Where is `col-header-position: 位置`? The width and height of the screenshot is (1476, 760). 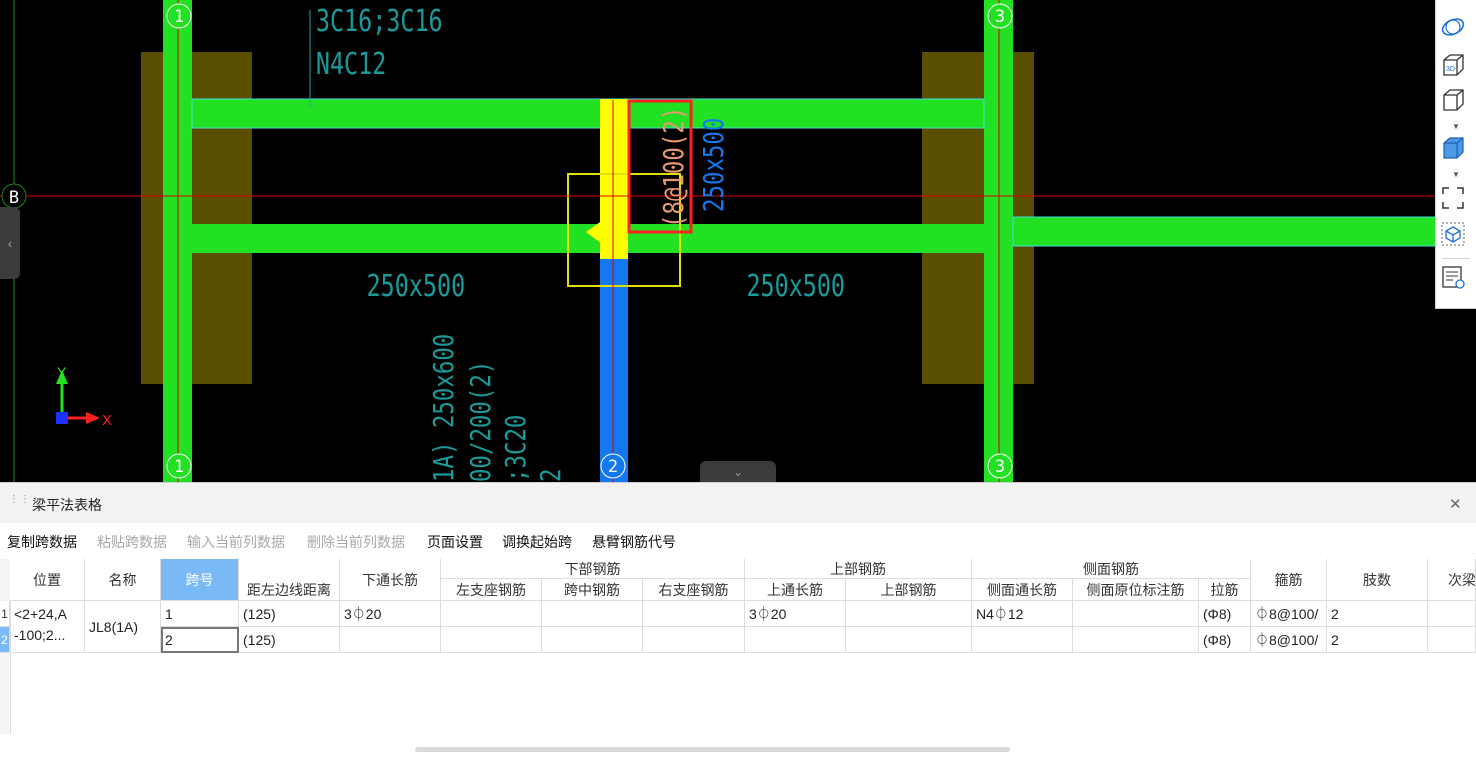
col-header-position: 位置 is located at coordinates (47, 580).